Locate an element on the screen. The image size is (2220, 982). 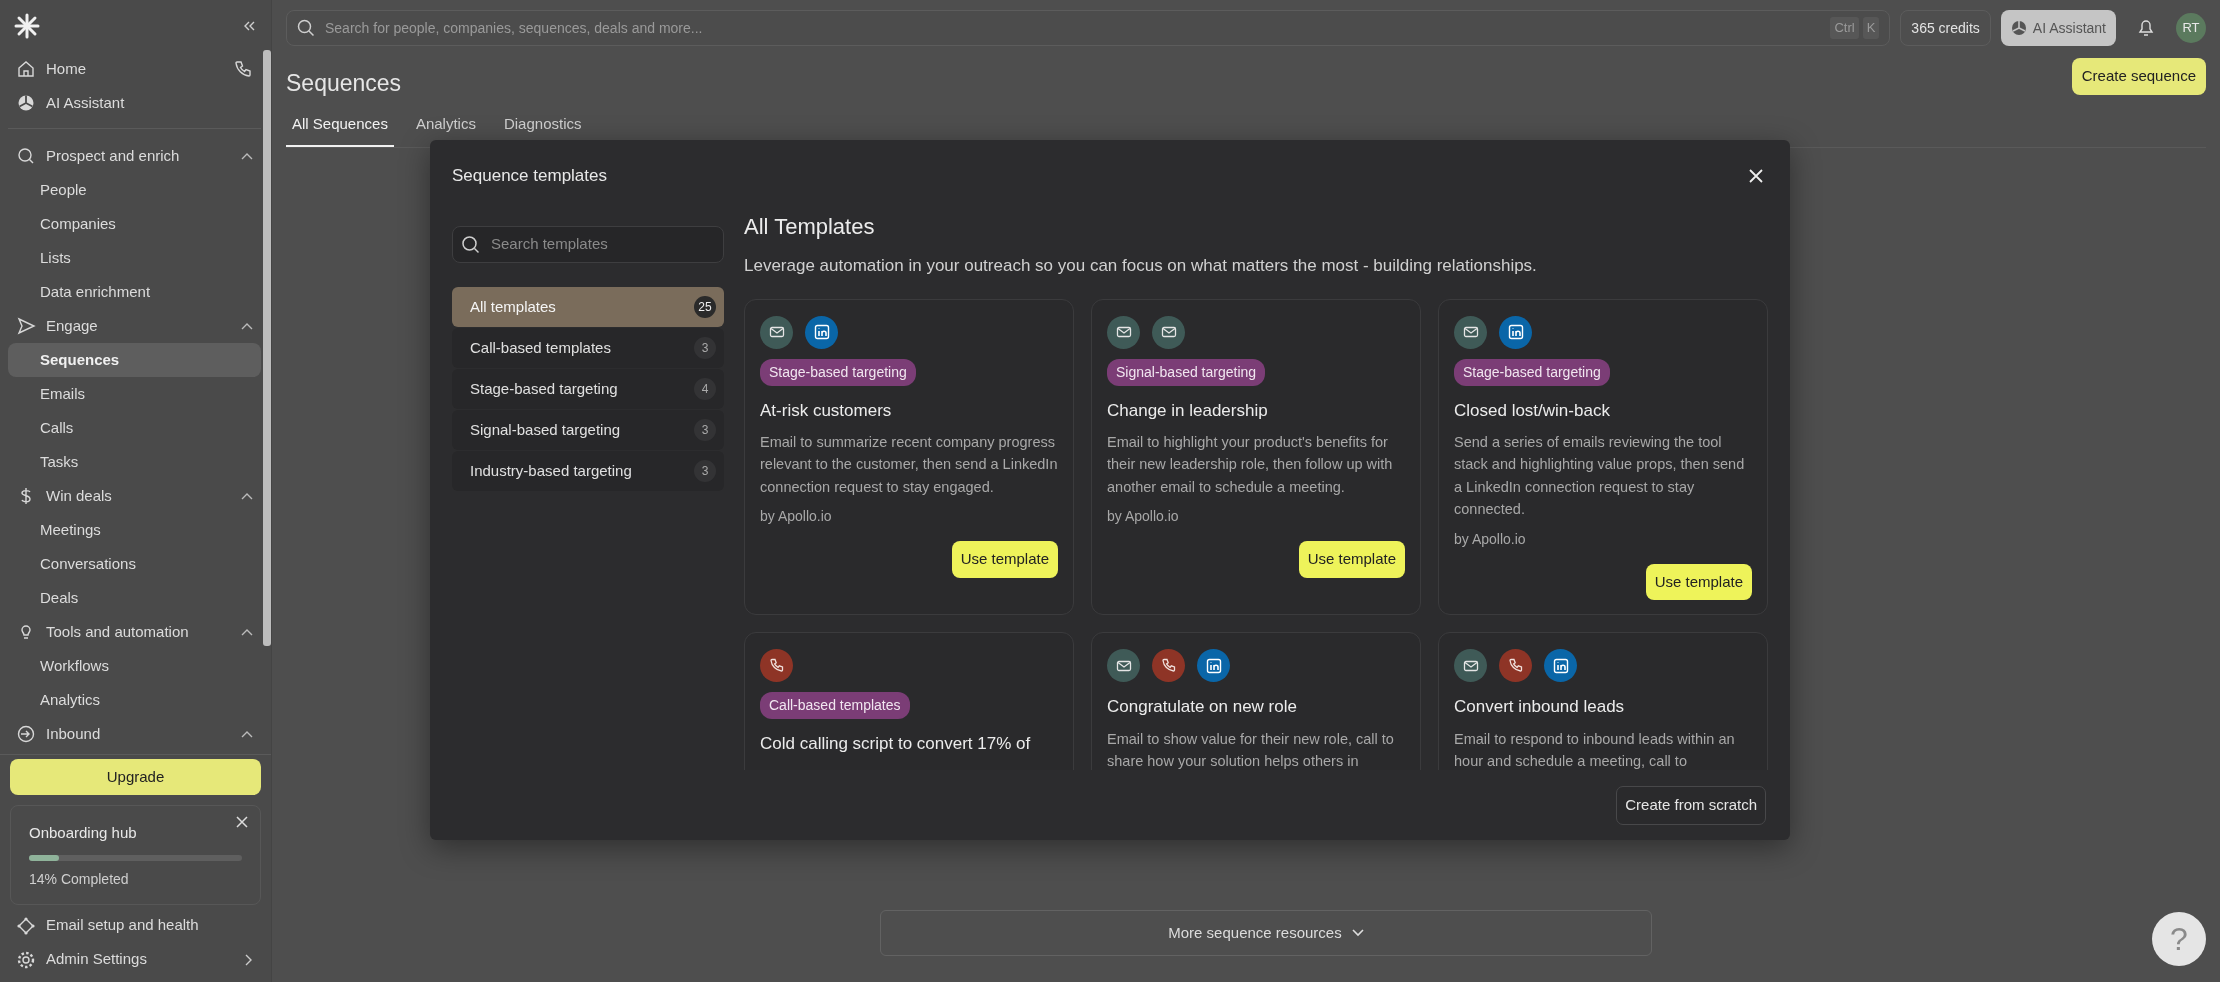
template-description: Email to show value for their new role, call to share how your solution helps others in is located at coordinates (1251, 749).